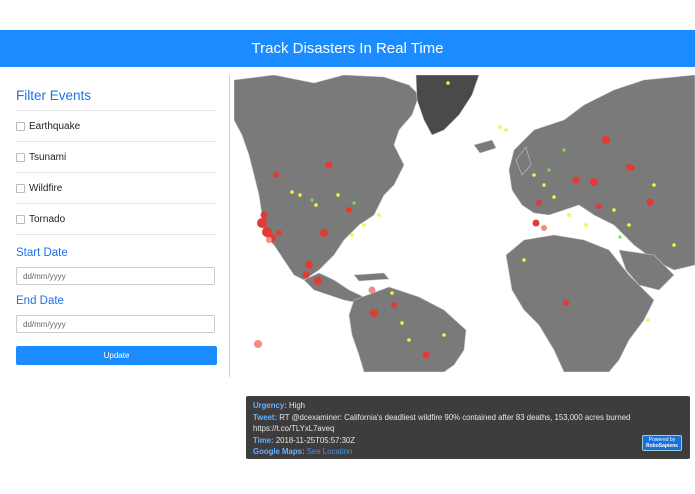 This screenshot has width=695, height=494. What do you see at coordinates (662, 446) in the screenshot?
I see `powered-by-brand: RoboSapiens` at bounding box center [662, 446].